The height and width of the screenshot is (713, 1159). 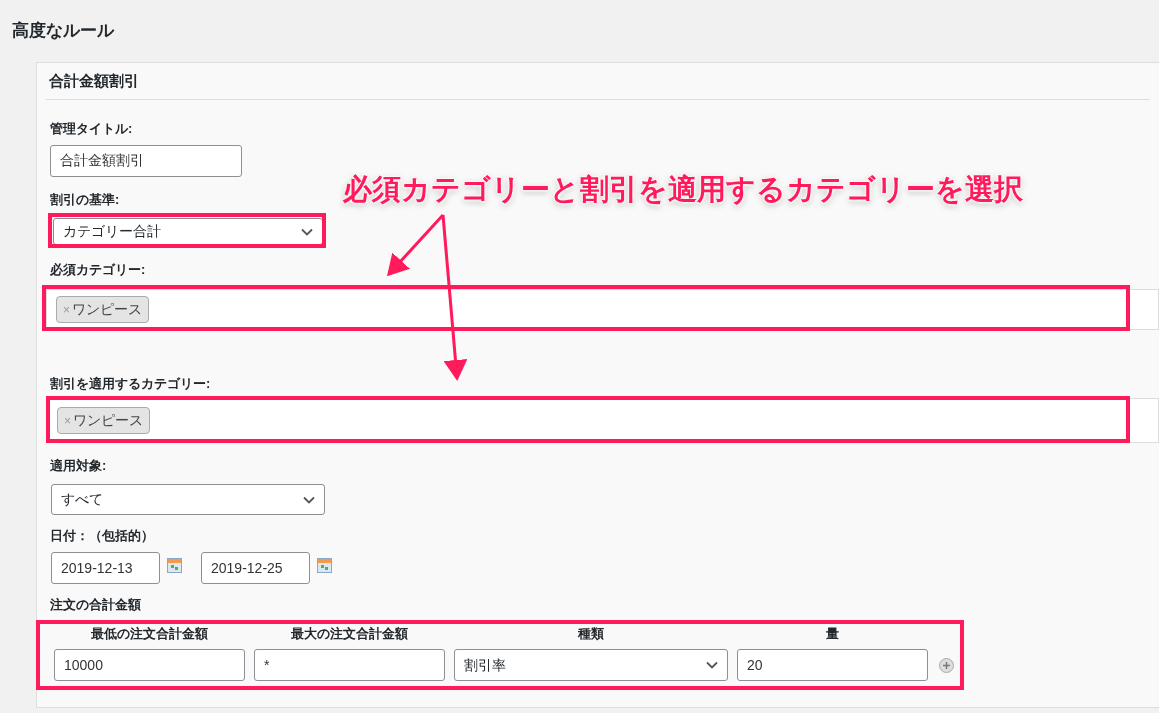 What do you see at coordinates (102, 536) in the screenshot?
I see `field-label: 日付：（包括的）` at bounding box center [102, 536].